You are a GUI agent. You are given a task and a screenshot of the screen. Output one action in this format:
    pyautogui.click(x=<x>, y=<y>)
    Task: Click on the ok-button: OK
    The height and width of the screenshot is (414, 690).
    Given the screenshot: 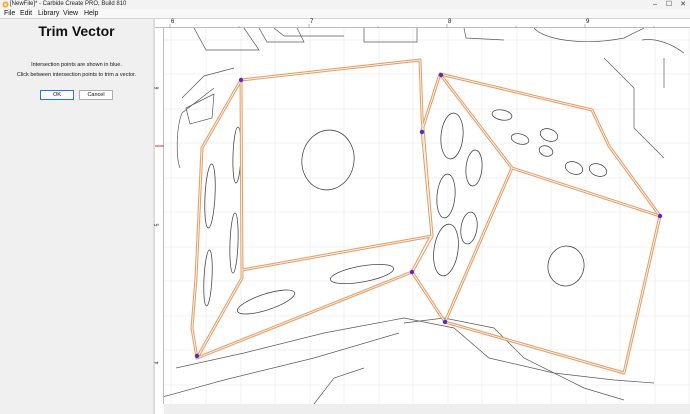 What is the action you would take?
    pyautogui.click(x=57, y=95)
    